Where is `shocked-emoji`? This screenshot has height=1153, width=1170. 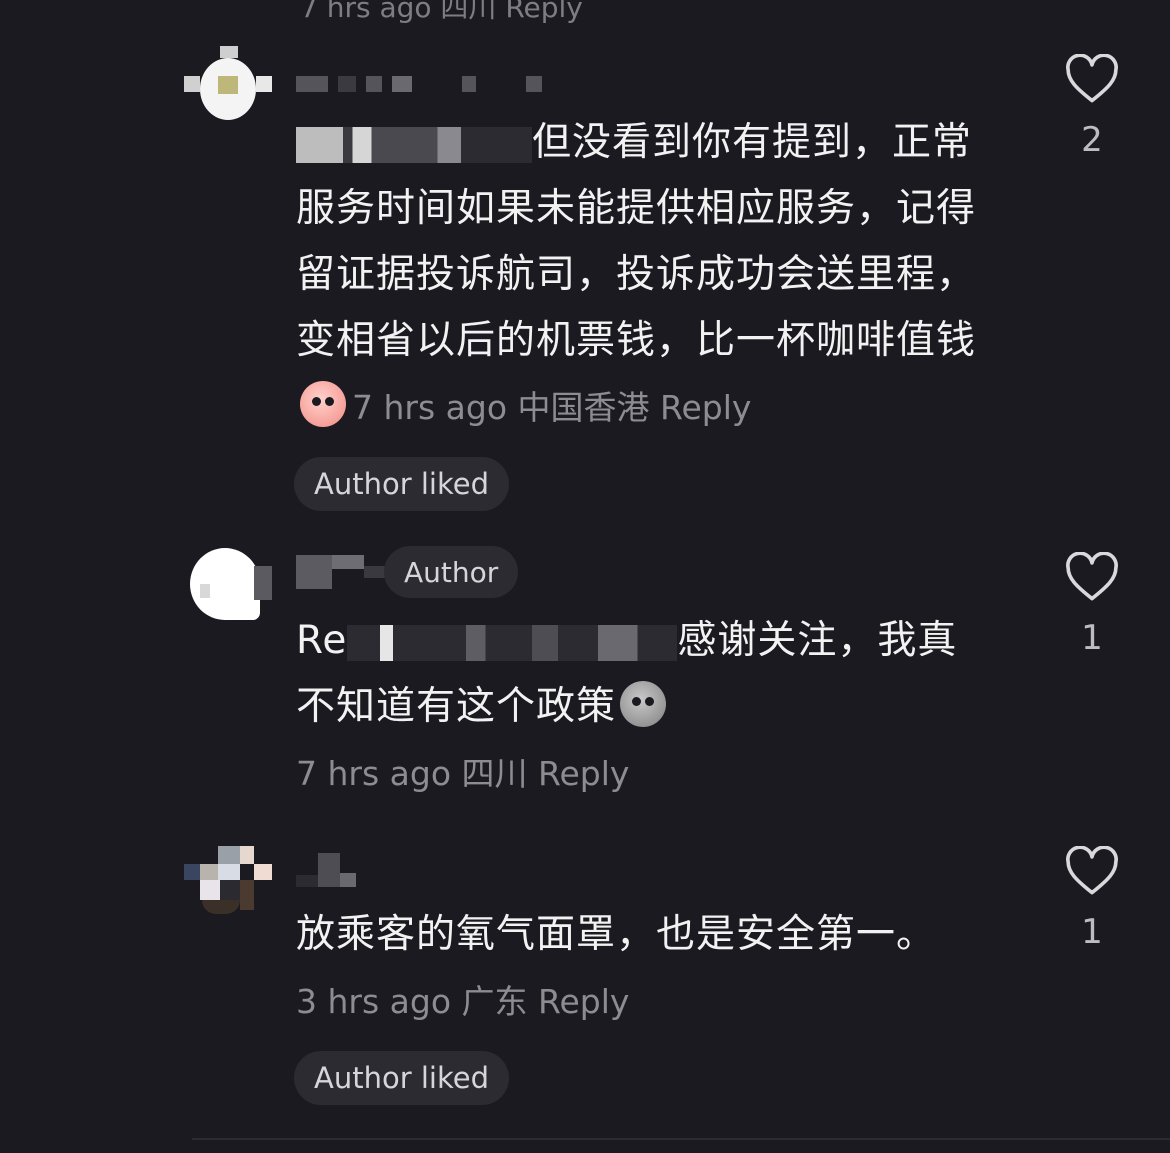
shocked-emoji is located at coordinates (643, 704).